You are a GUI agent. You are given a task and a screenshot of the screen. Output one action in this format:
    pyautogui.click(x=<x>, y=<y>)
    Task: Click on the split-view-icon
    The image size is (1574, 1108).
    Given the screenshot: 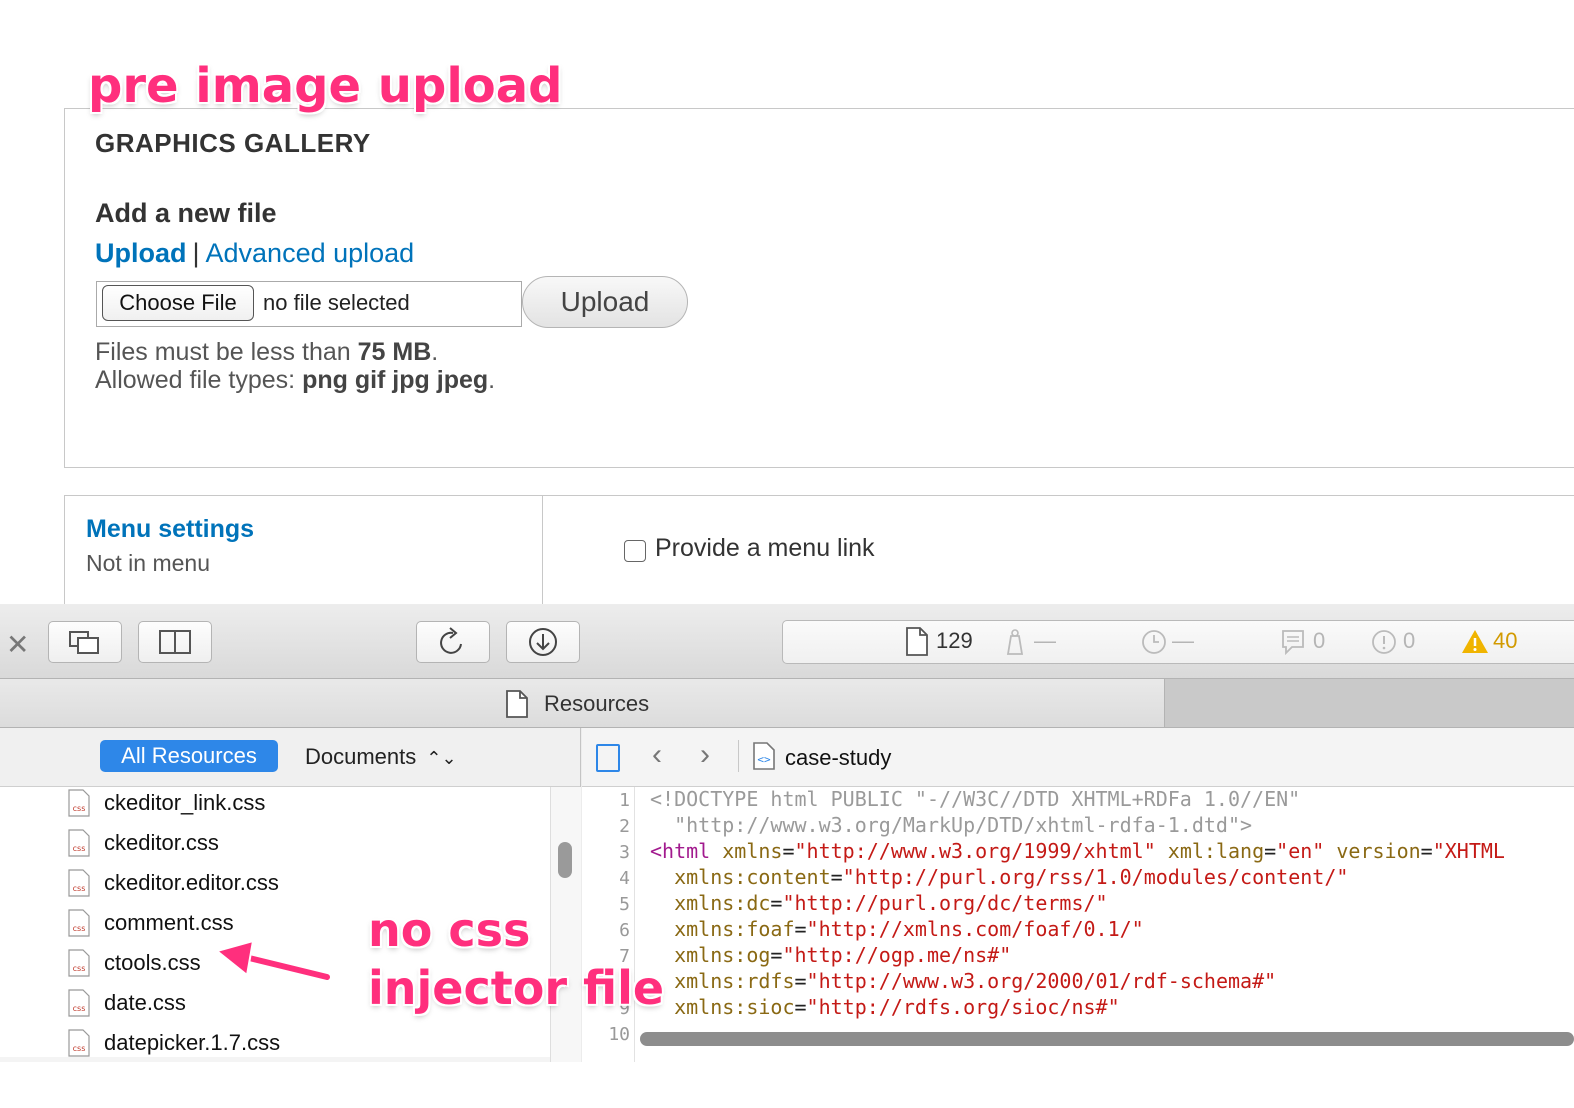 What is the action you would take?
    pyautogui.click(x=175, y=642)
    